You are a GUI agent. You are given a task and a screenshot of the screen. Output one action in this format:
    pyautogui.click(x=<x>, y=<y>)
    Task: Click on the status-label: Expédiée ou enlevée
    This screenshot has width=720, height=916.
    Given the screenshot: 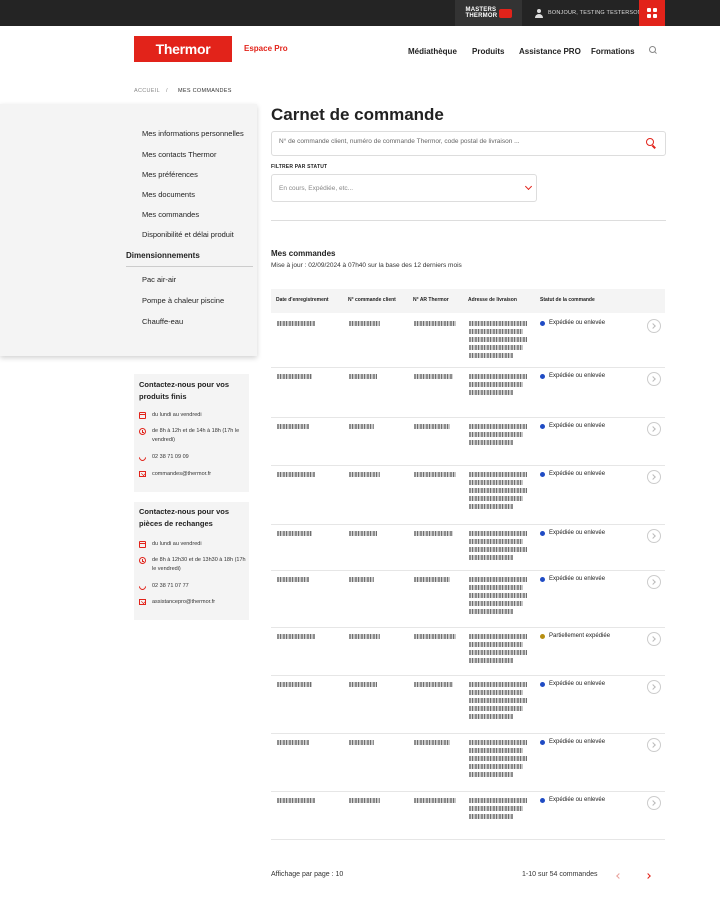 What is the action you would take?
    pyautogui.click(x=577, y=426)
    